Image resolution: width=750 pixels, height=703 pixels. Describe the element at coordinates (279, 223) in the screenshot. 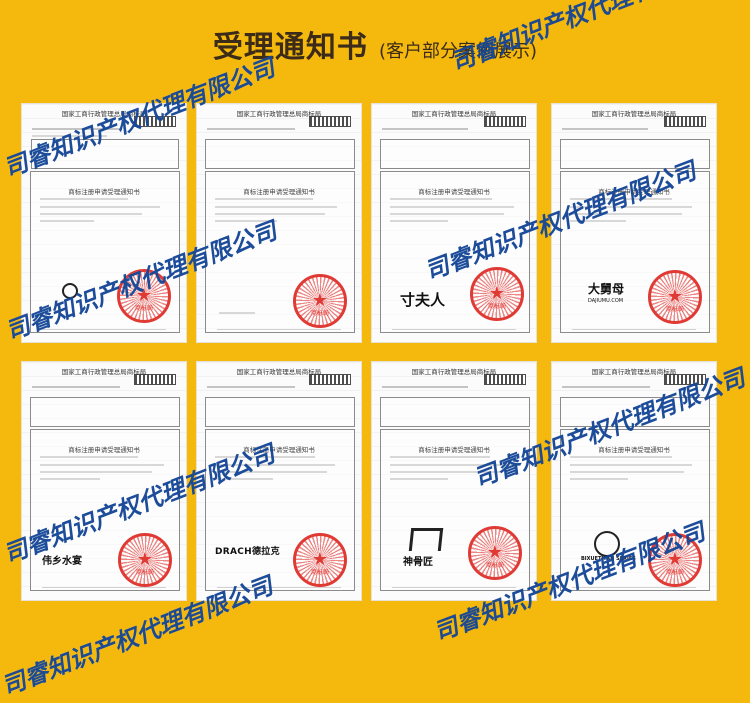

I see `document-card-2: 国家工商行政管理总局商标局 商标注册申请受理通知书 商标局` at that location.